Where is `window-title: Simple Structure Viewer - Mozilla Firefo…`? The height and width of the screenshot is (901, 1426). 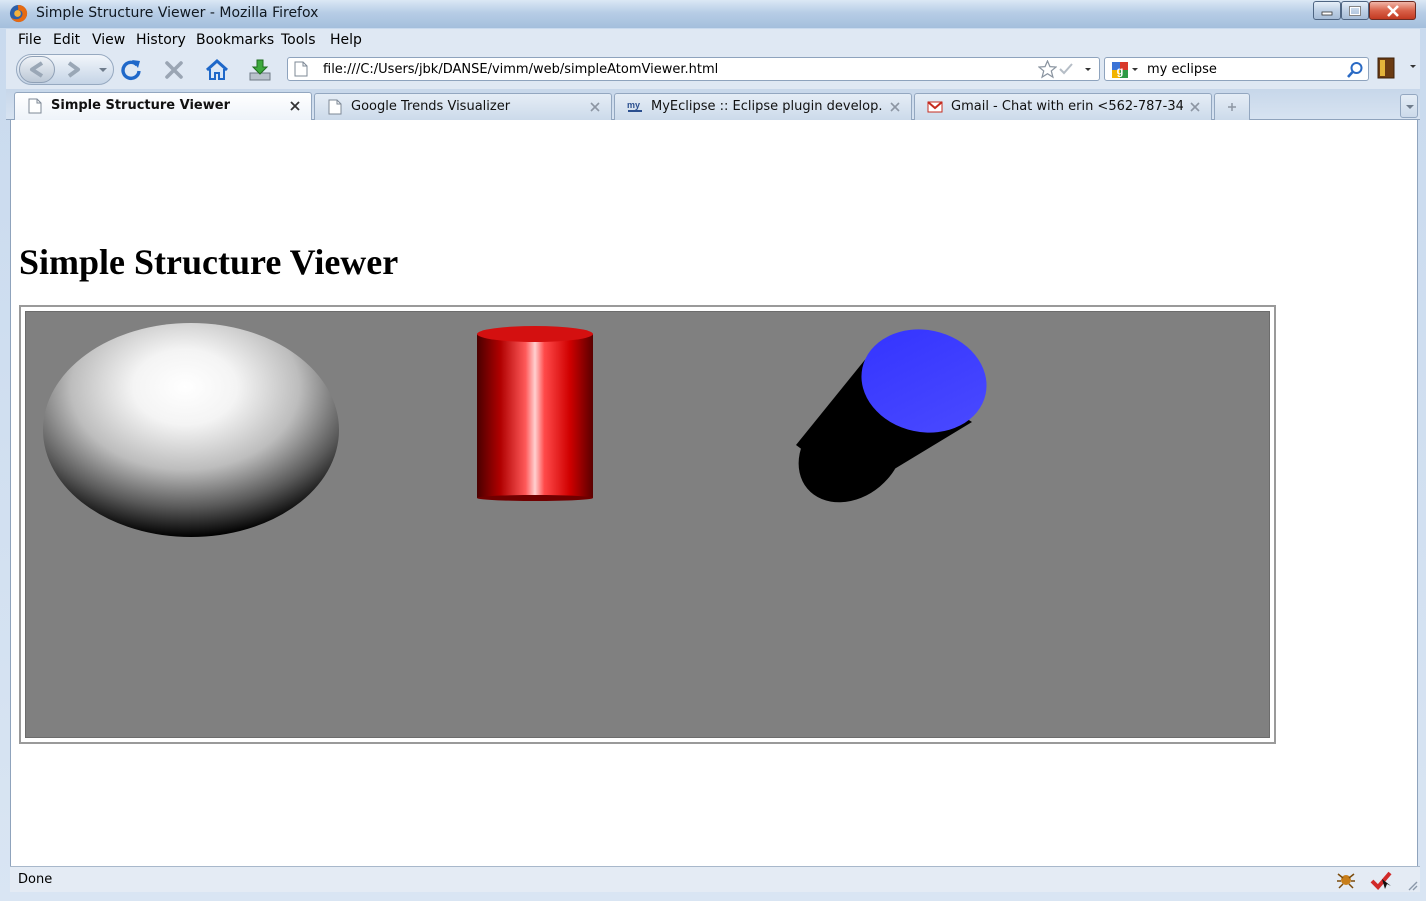
window-title: Simple Structure Viewer - Mozilla Firefo… is located at coordinates (177, 13).